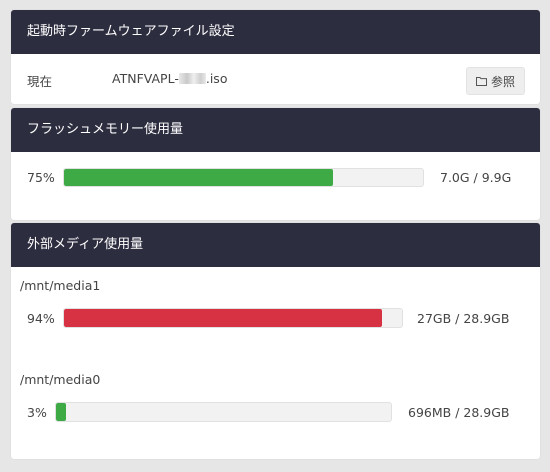 The height and width of the screenshot is (472, 550). I want to click on current-firmware-filename: ATNFVAPL- .iso, so click(169, 78).